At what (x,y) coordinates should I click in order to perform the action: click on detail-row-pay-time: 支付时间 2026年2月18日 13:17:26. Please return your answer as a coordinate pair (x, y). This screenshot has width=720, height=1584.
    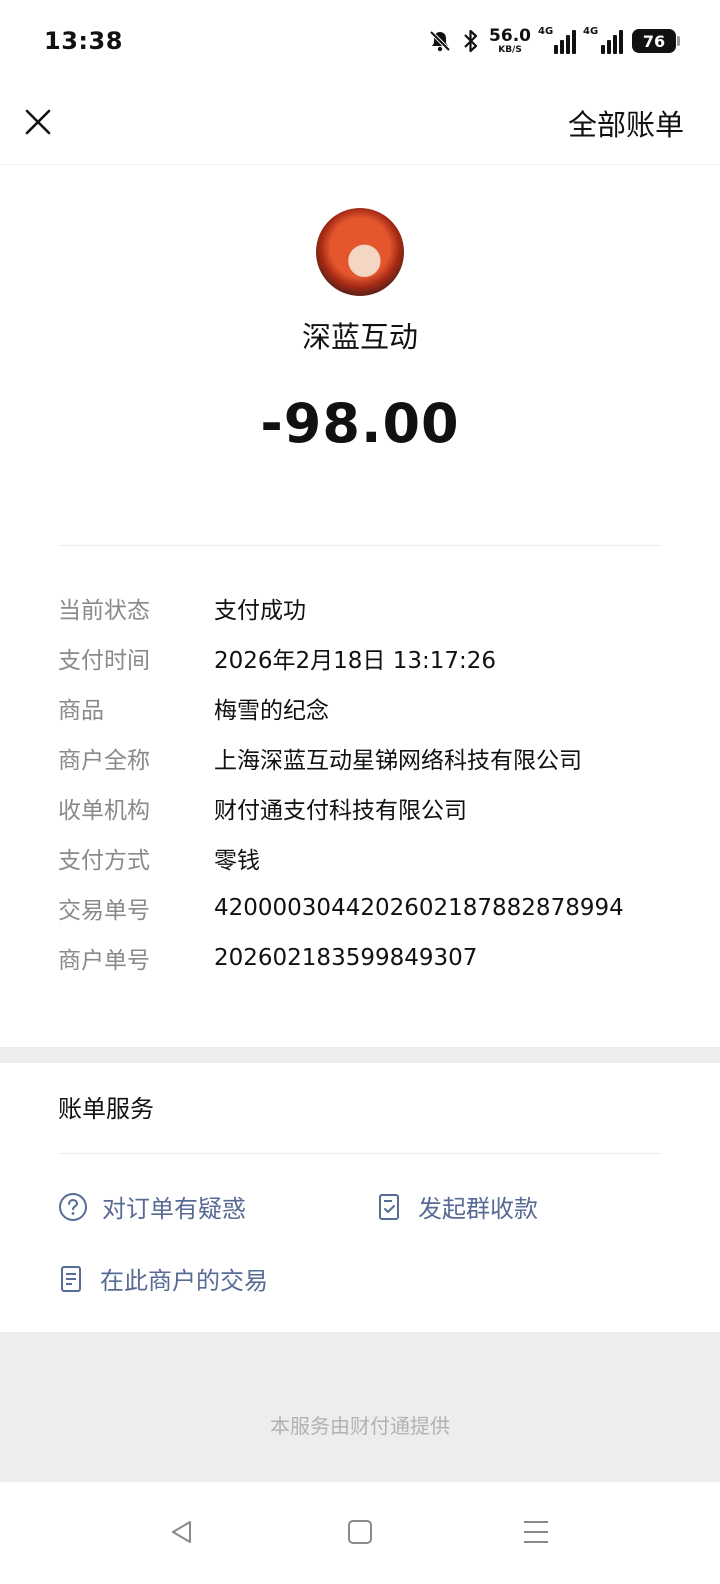
    Looking at the image, I should click on (368, 658).